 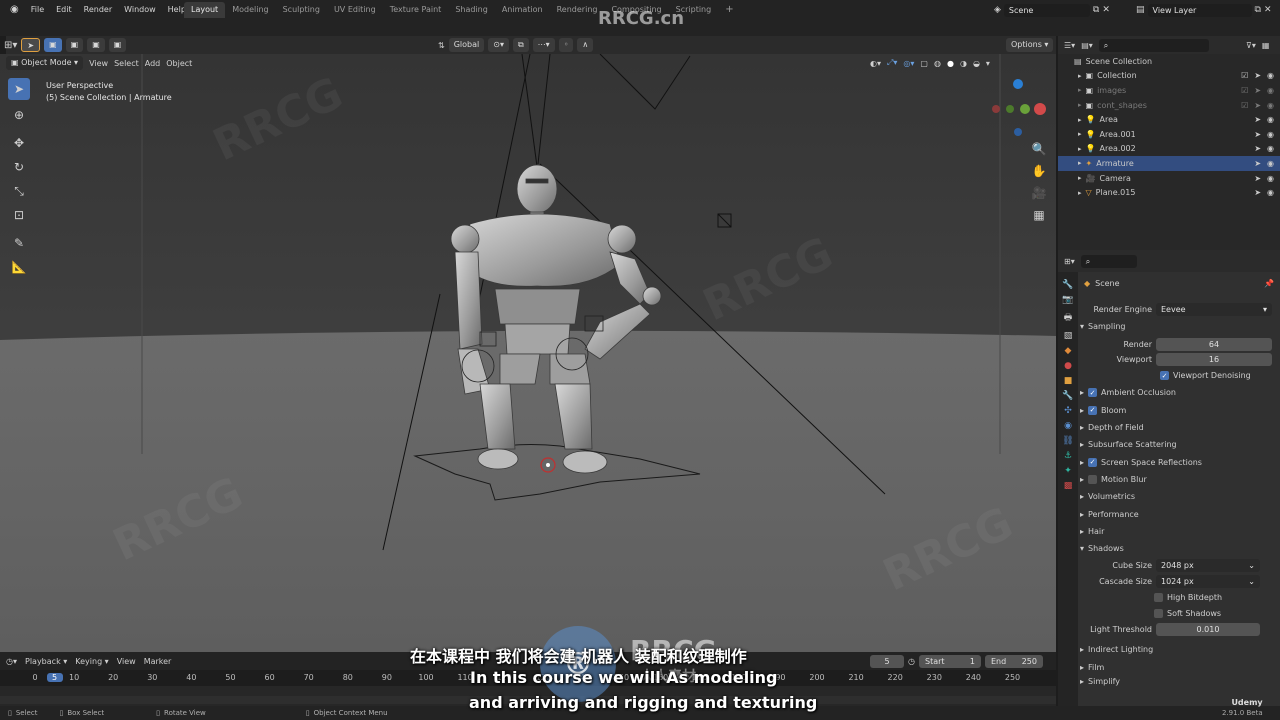 I want to click on timeline-type-icon: ◷▾, so click(x=11, y=661).